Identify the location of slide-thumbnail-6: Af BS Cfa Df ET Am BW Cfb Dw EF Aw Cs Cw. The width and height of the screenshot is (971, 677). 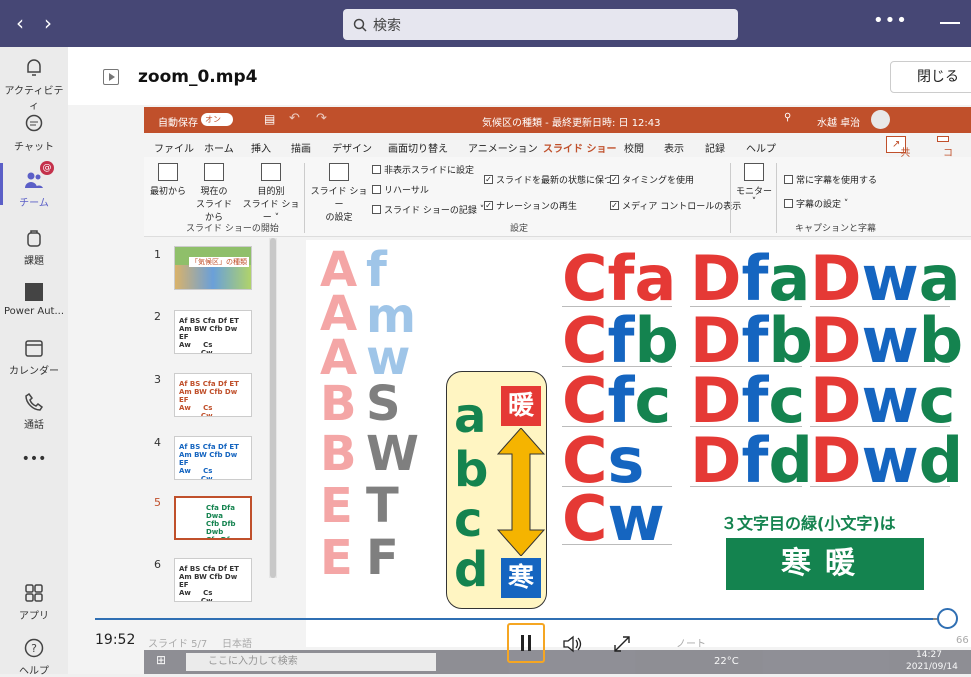
(213, 580).